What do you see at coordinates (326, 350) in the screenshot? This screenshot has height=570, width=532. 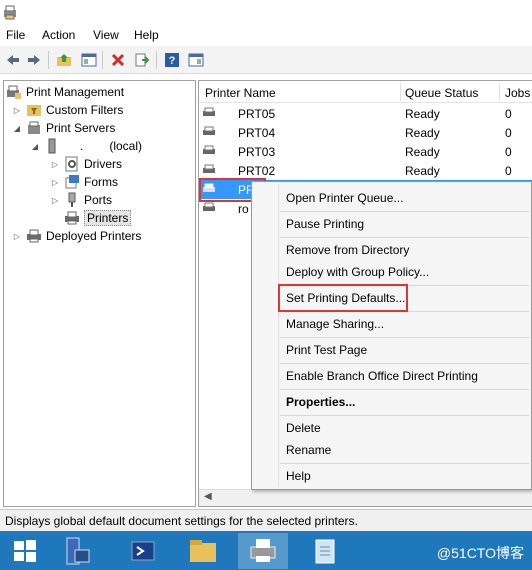 I see `menu-item-print-test-page: Print Test Page` at bounding box center [326, 350].